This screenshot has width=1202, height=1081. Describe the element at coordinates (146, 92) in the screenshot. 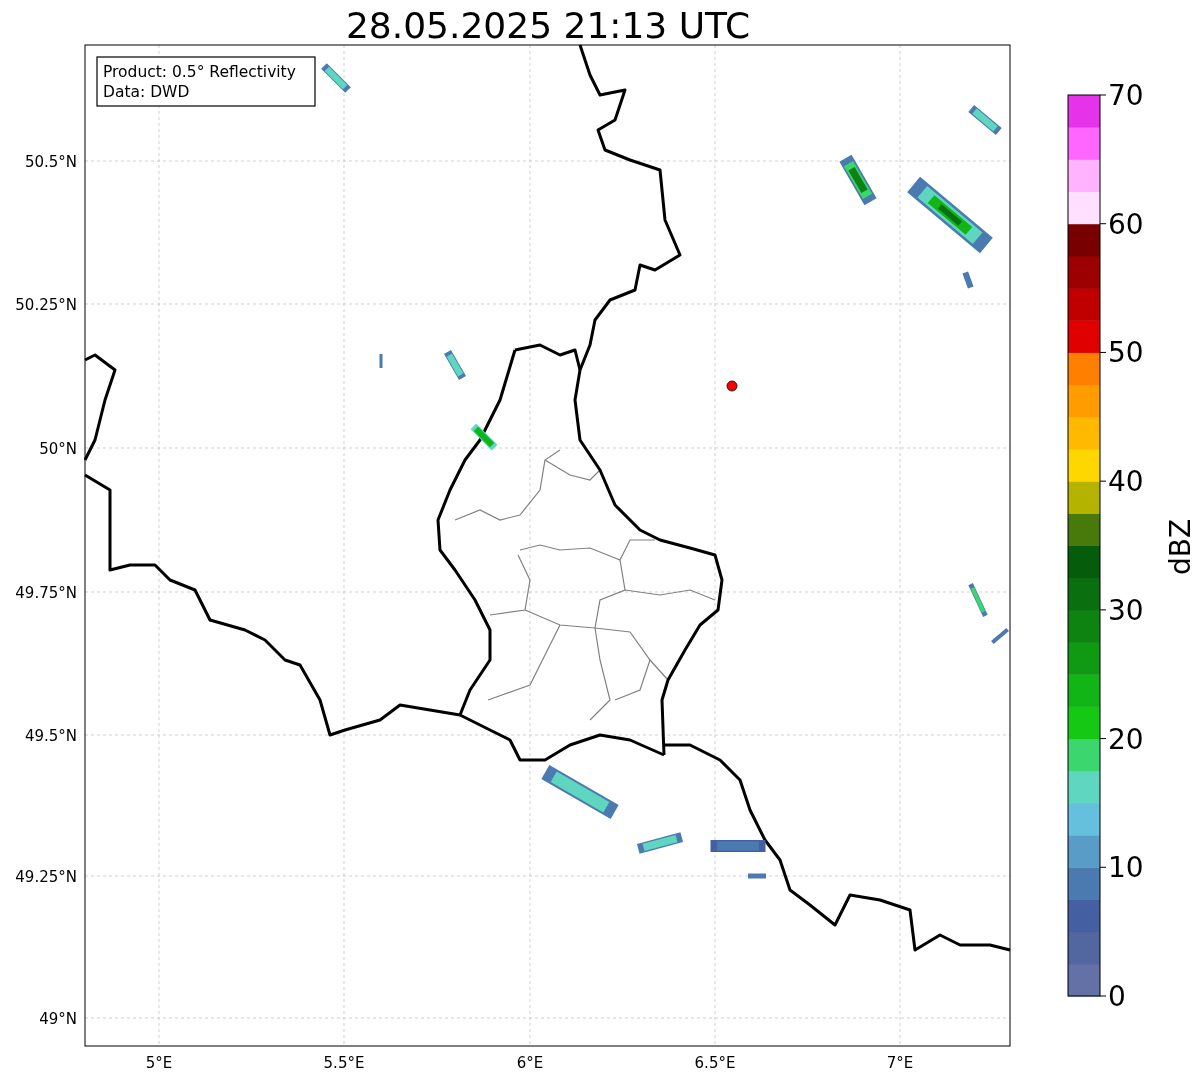

I see `legend-text: Data: DWD` at that location.